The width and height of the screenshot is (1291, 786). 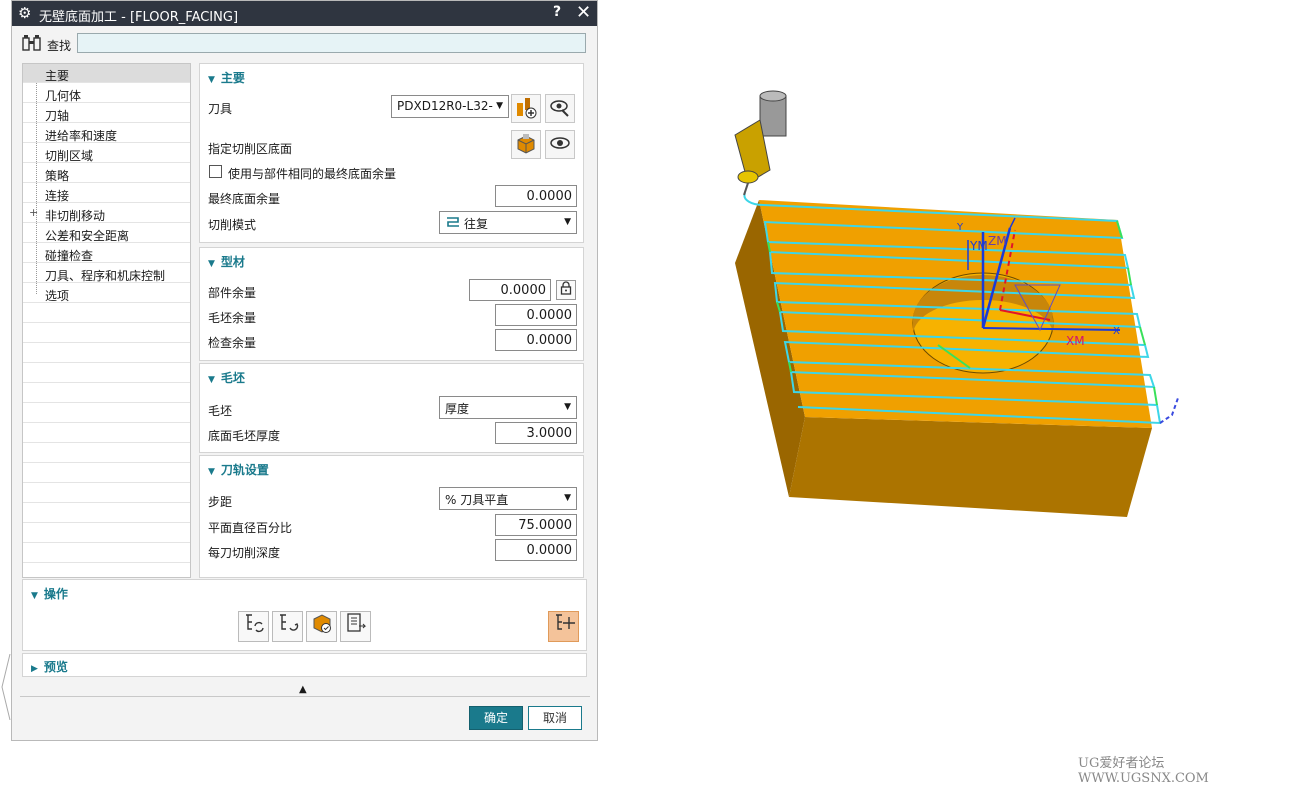 I want to click on blank-type-label: 毛坯, so click(x=220, y=411).